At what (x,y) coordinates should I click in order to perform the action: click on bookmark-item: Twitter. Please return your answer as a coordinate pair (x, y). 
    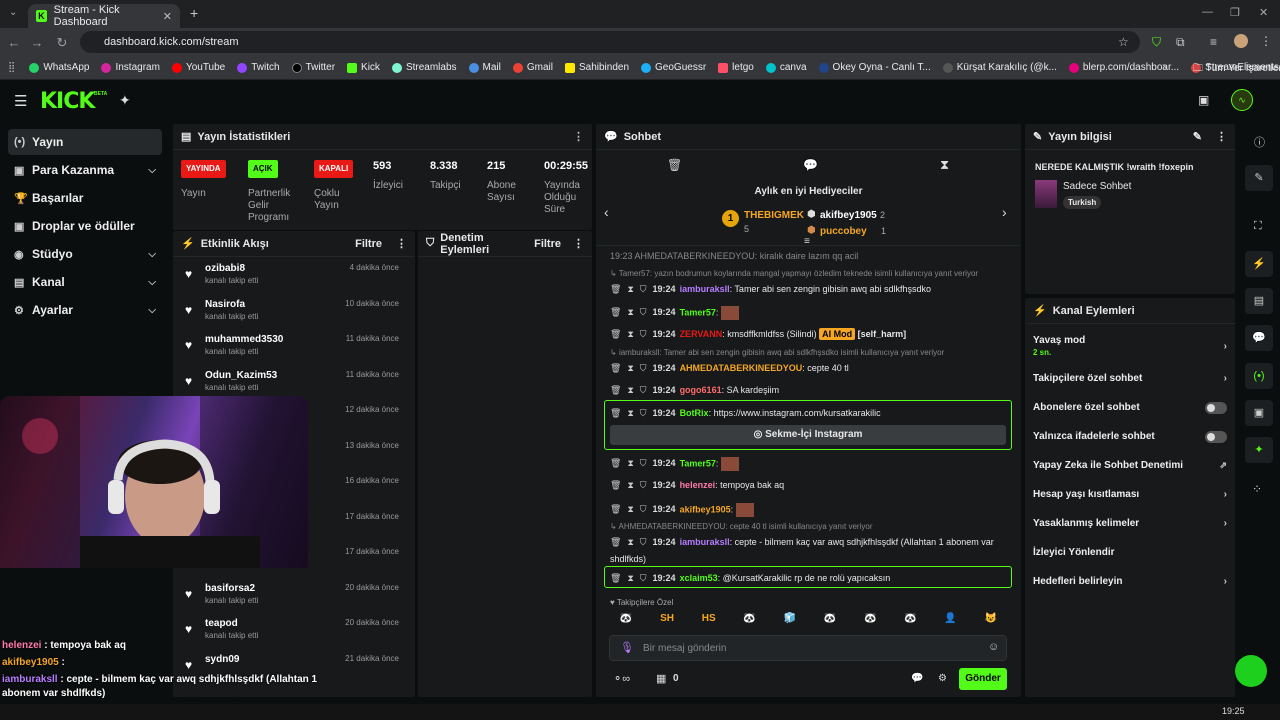
    Looking at the image, I should click on (313, 67).